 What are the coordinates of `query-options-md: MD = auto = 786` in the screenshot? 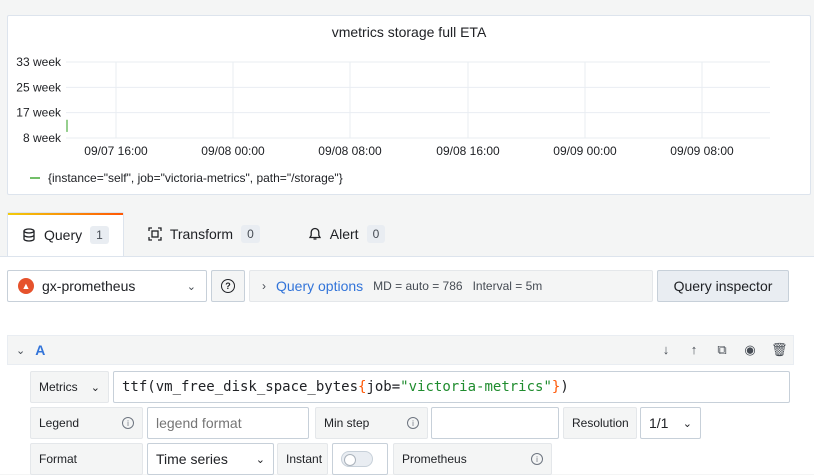 It's located at (418, 286).